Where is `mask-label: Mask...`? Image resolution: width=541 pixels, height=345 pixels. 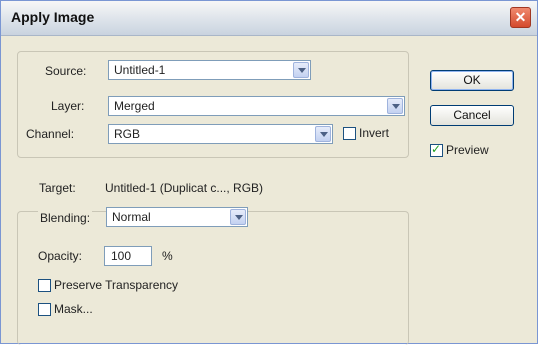 mask-label: Mask... is located at coordinates (73, 309).